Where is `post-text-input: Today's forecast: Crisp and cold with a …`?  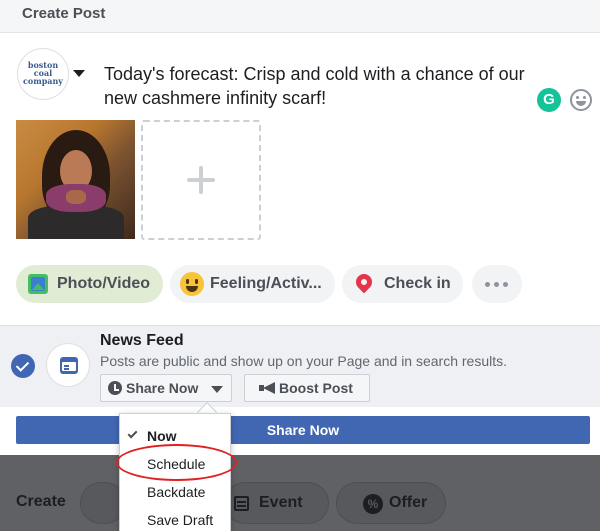
post-text-input: Today's forecast: Crisp and cold with a … is located at coordinates (324, 86).